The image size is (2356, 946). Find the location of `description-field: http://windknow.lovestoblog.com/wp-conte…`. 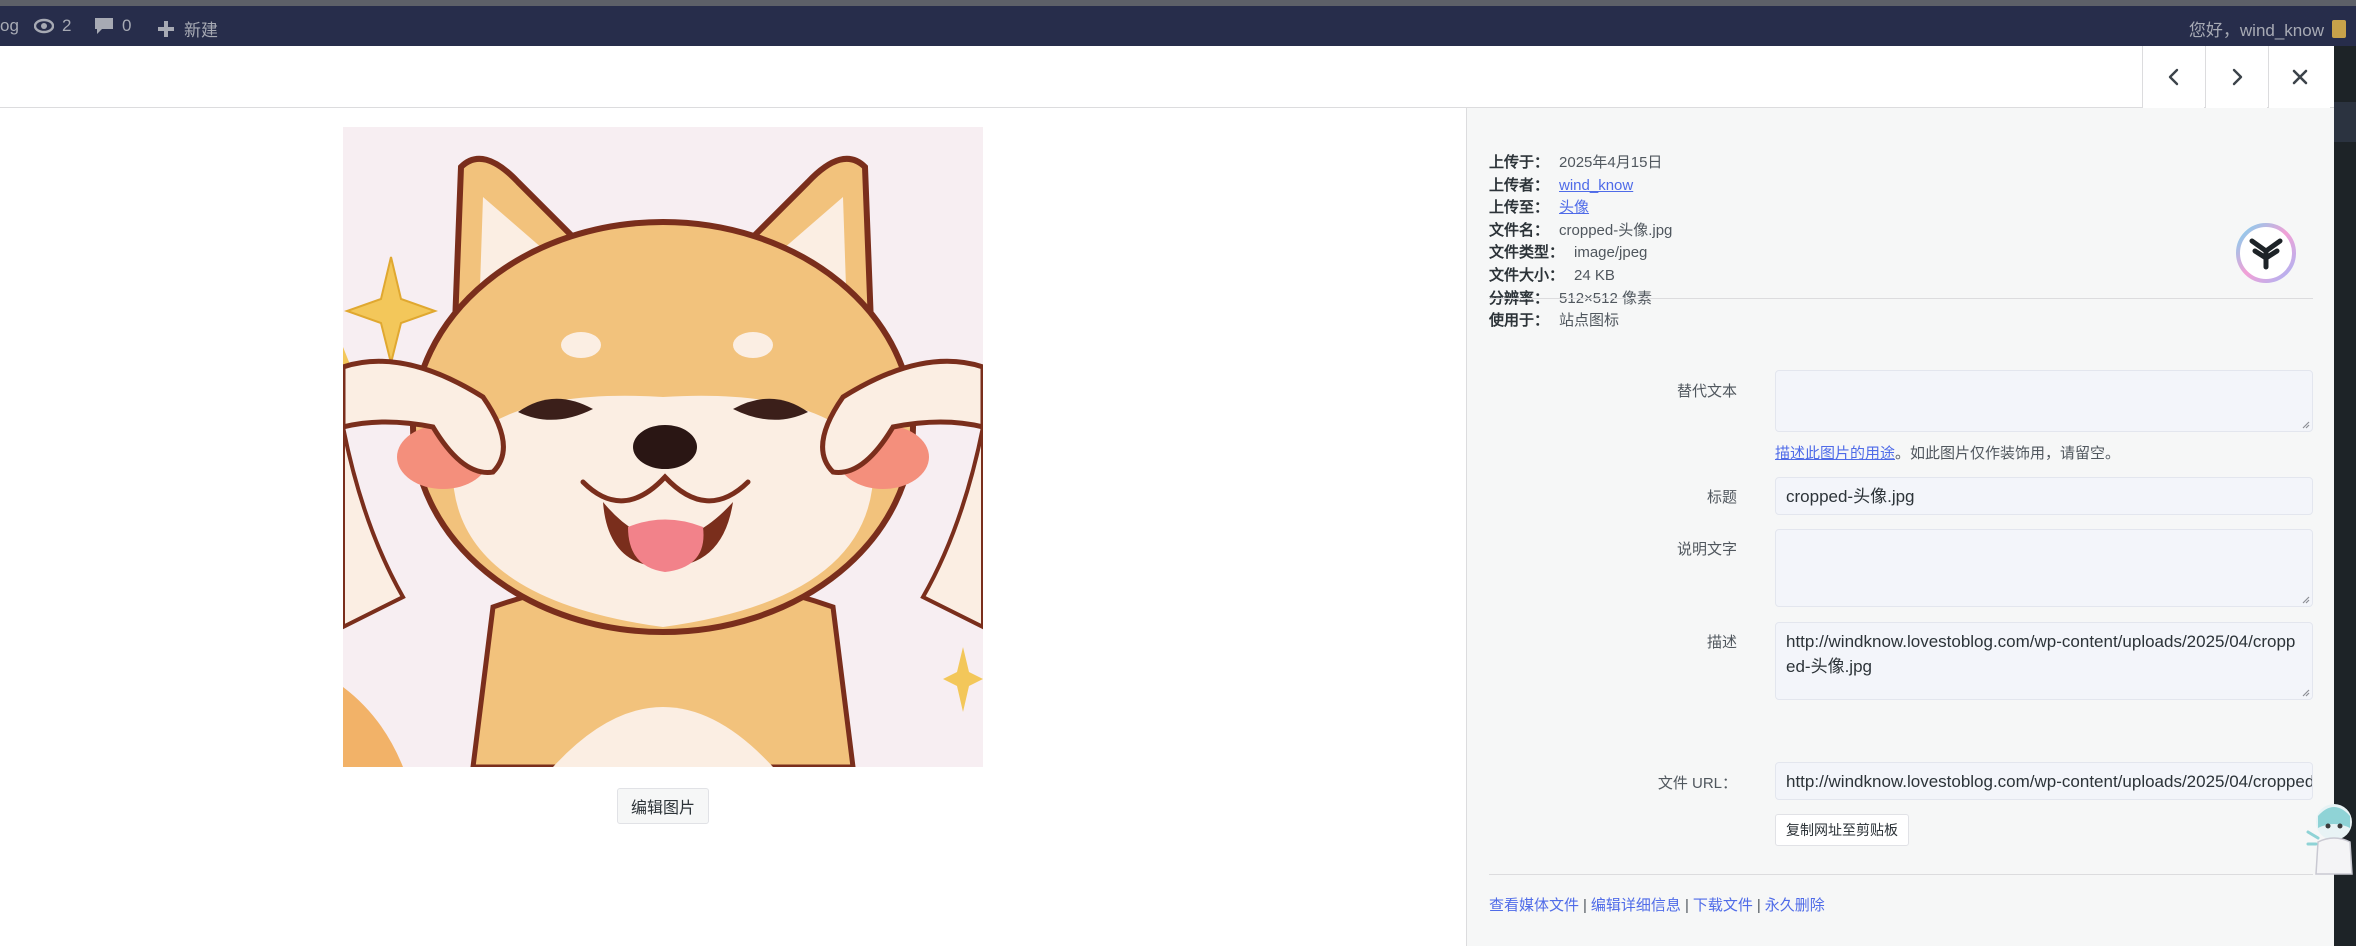

description-field: http://windknow.lovestoblog.com/wp-conte… is located at coordinates (2044, 661).